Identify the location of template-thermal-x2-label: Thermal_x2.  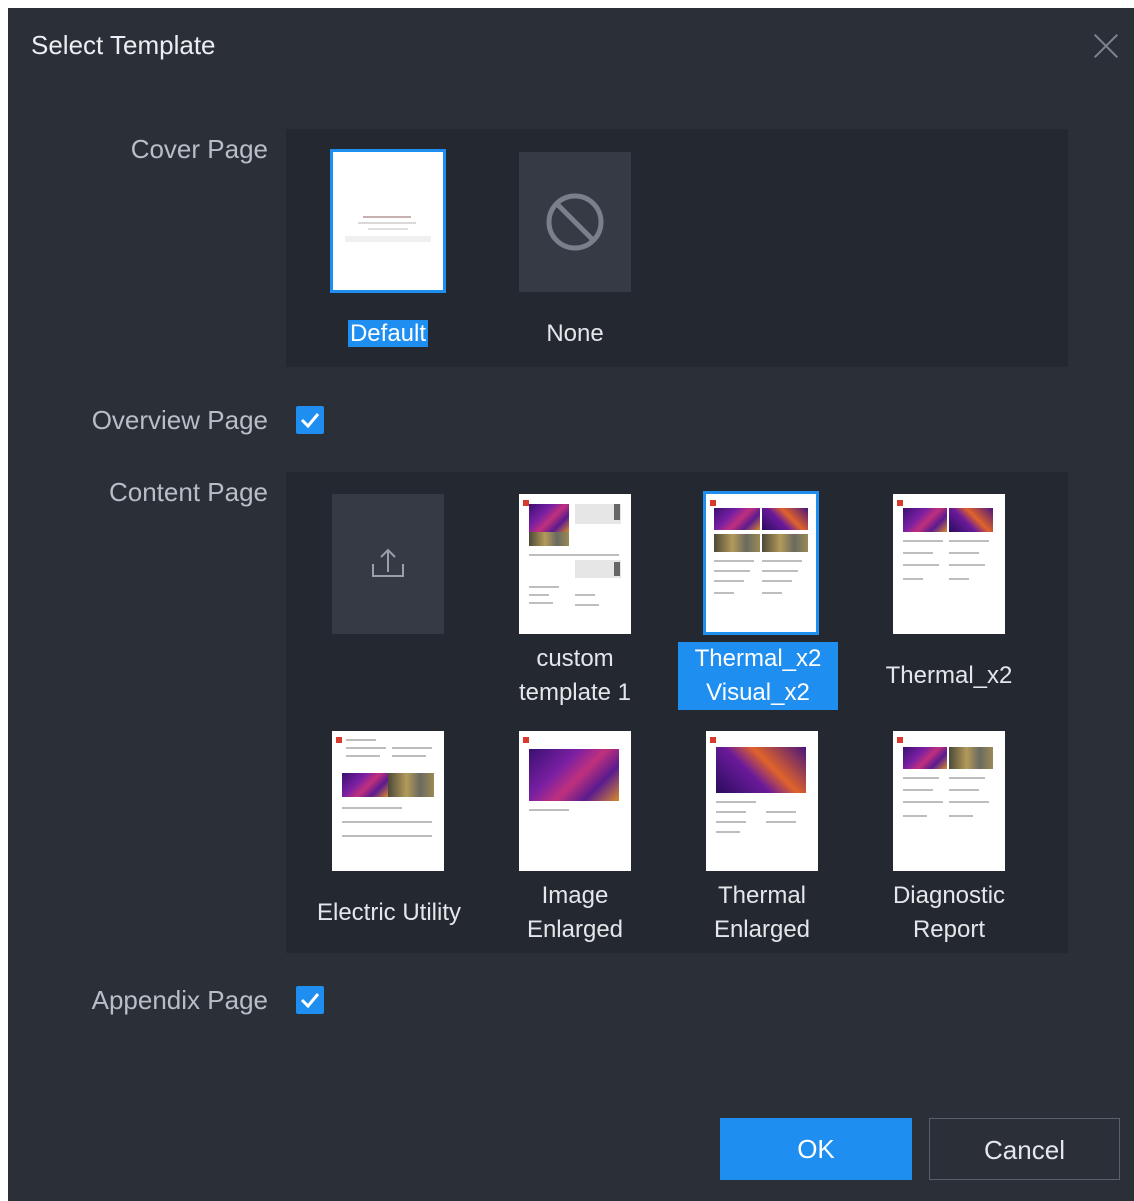
(949, 676).